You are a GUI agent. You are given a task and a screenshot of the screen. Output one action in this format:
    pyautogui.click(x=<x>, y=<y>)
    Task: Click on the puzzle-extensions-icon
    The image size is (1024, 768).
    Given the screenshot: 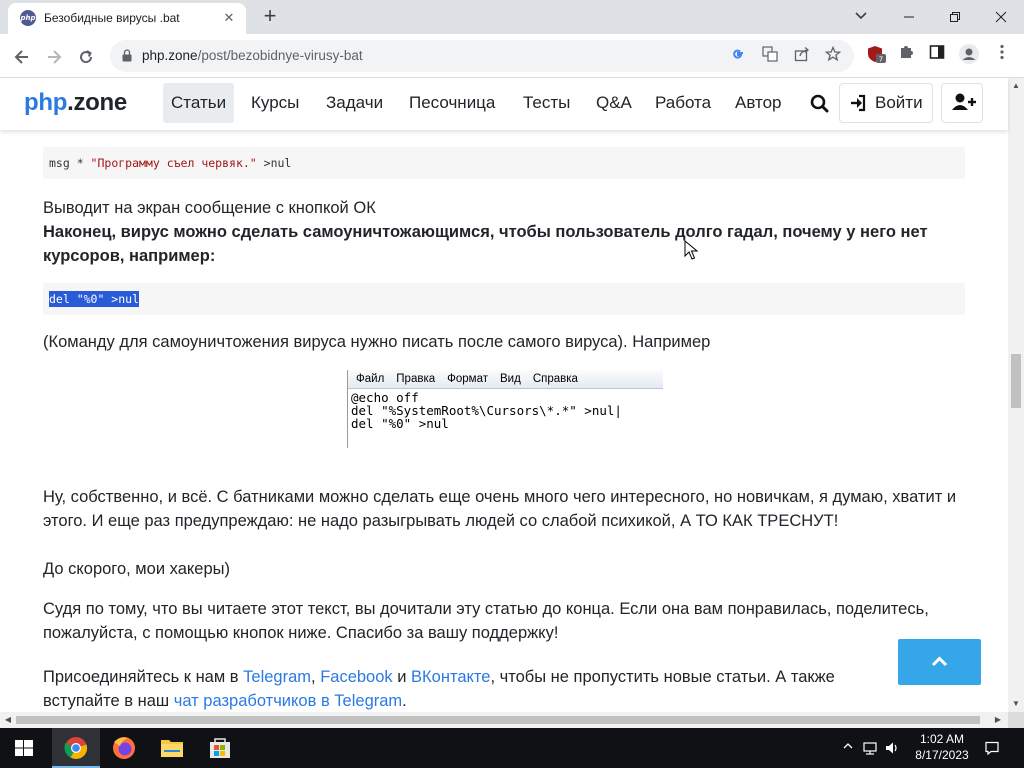 What is the action you would take?
    pyautogui.click(x=906, y=56)
    